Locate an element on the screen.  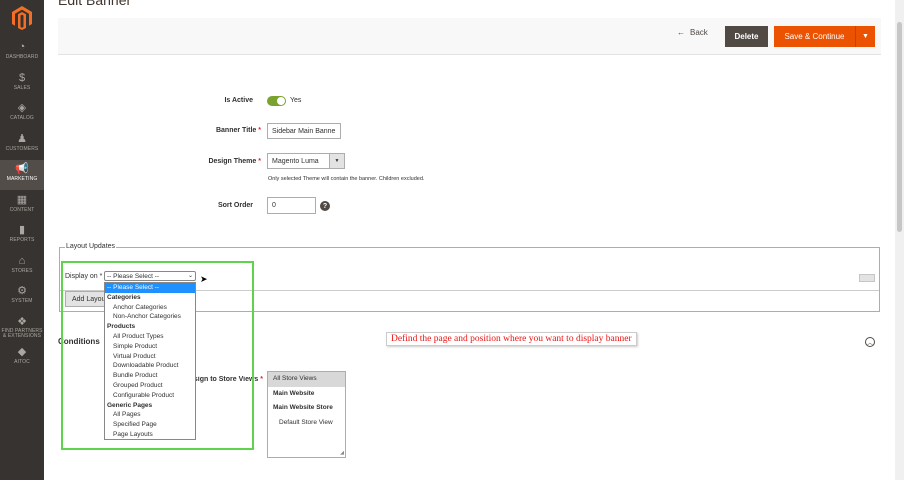
dropdown-group-label: Categories is located at coordinates (124, 297).